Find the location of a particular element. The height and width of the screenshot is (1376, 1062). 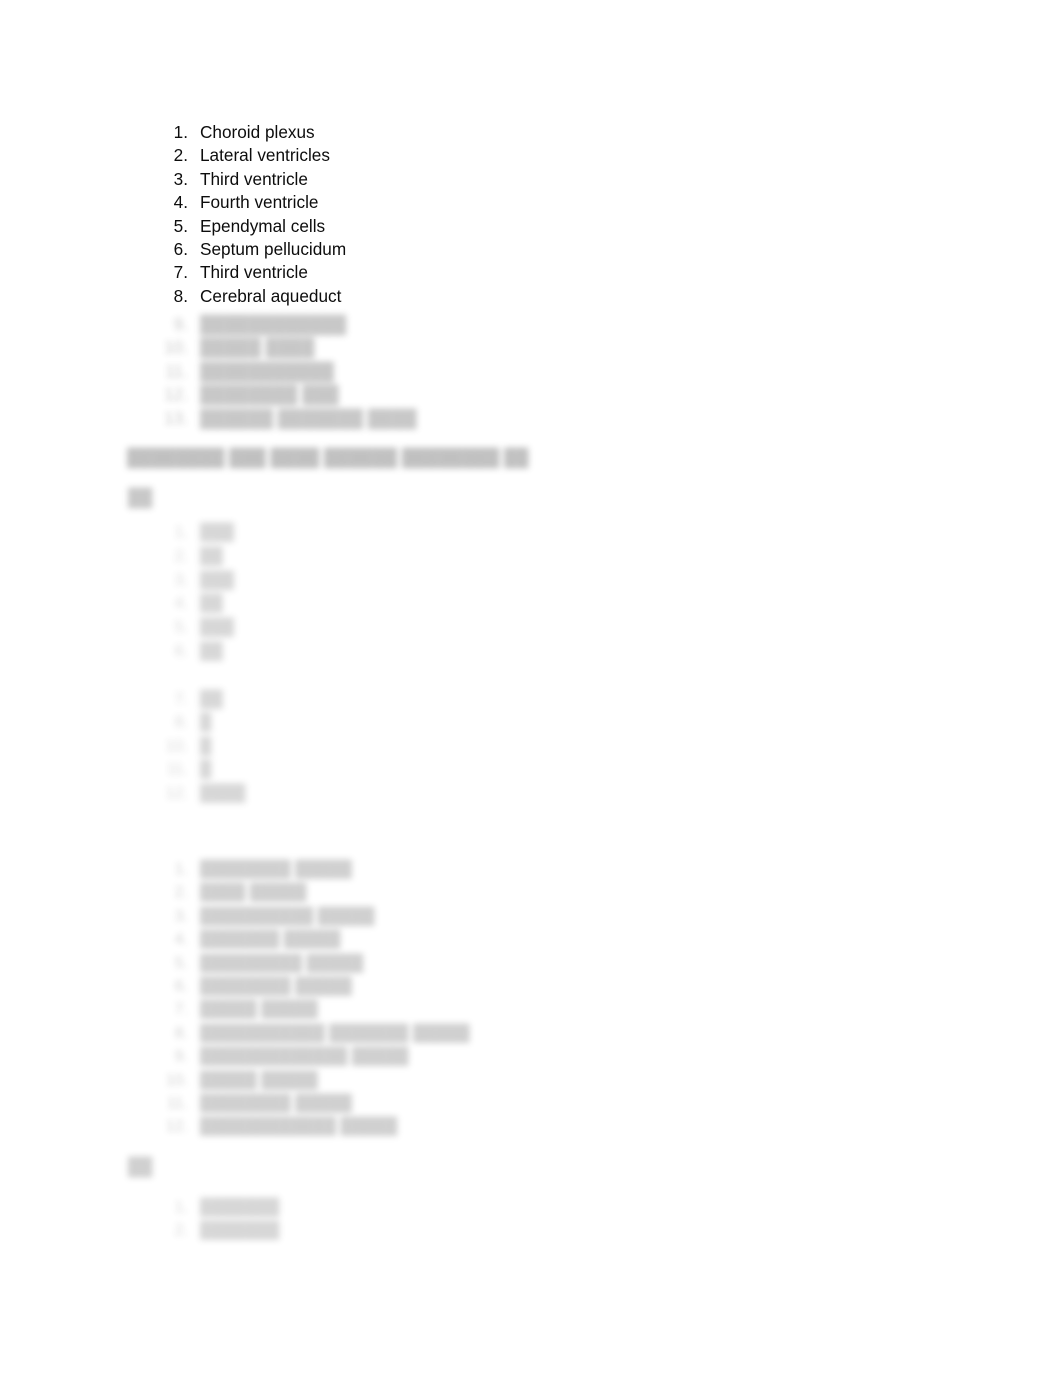

list-item: 4. ███████ █████ is located at coordinates (312, 939).